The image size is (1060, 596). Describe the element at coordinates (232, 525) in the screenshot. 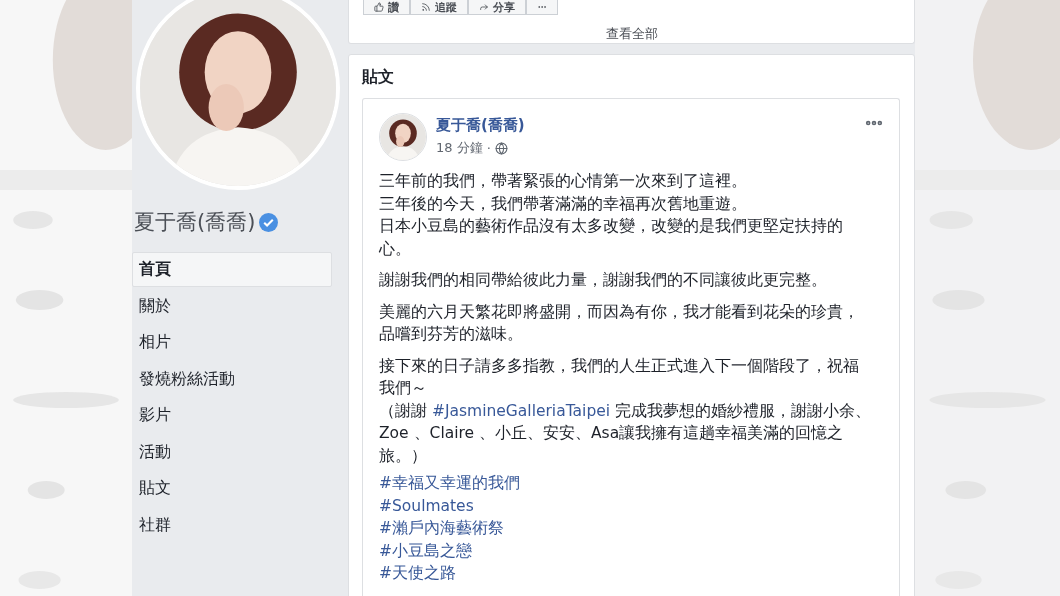

I see `sidebar-item: 社群` at that location.